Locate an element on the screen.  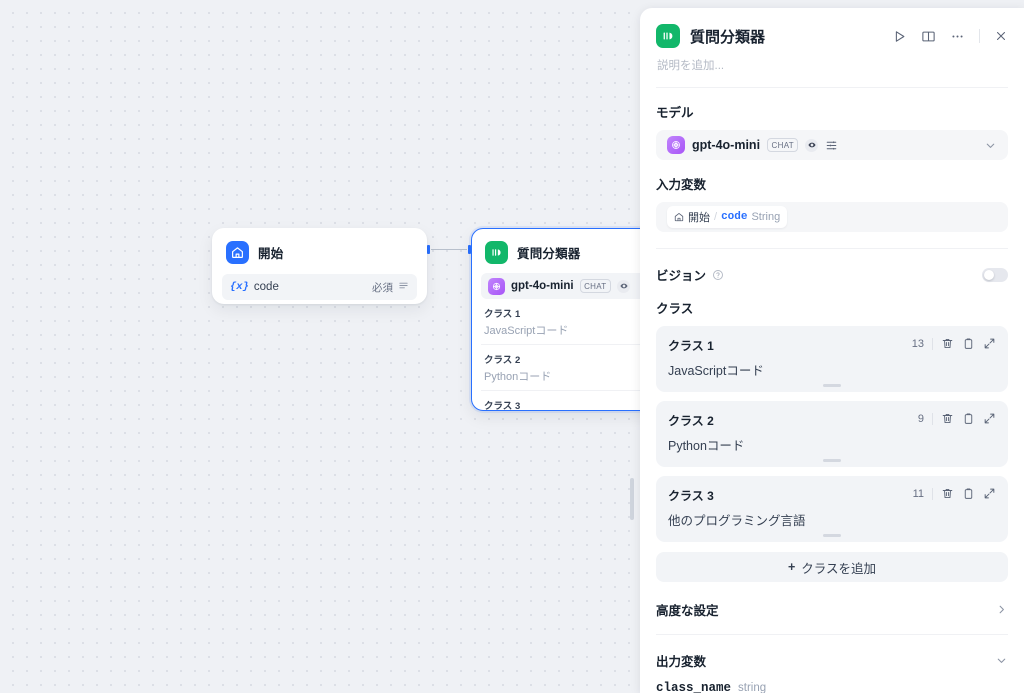
node-model-badge: CHAT is located at coordinates (595, 286).